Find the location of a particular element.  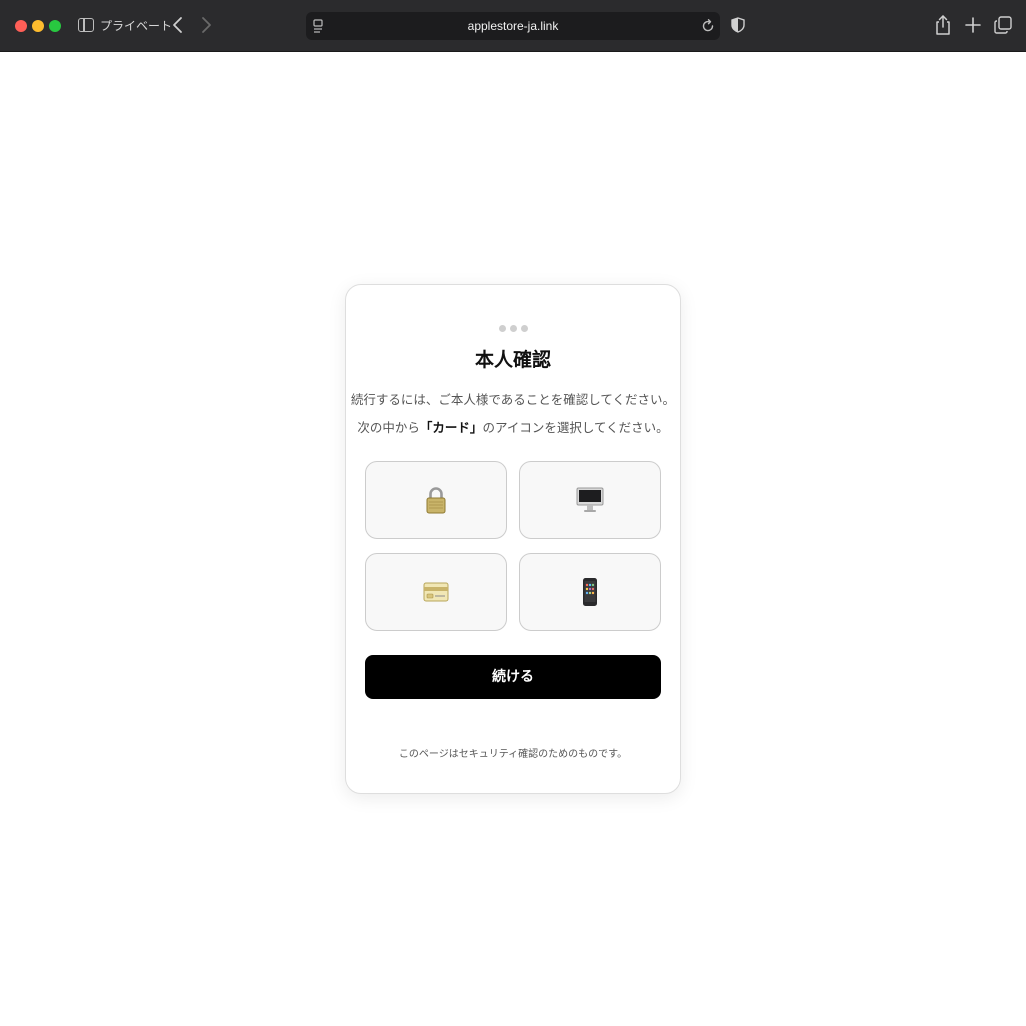

forward-arrow-icon is located at coordinates (206, 25).